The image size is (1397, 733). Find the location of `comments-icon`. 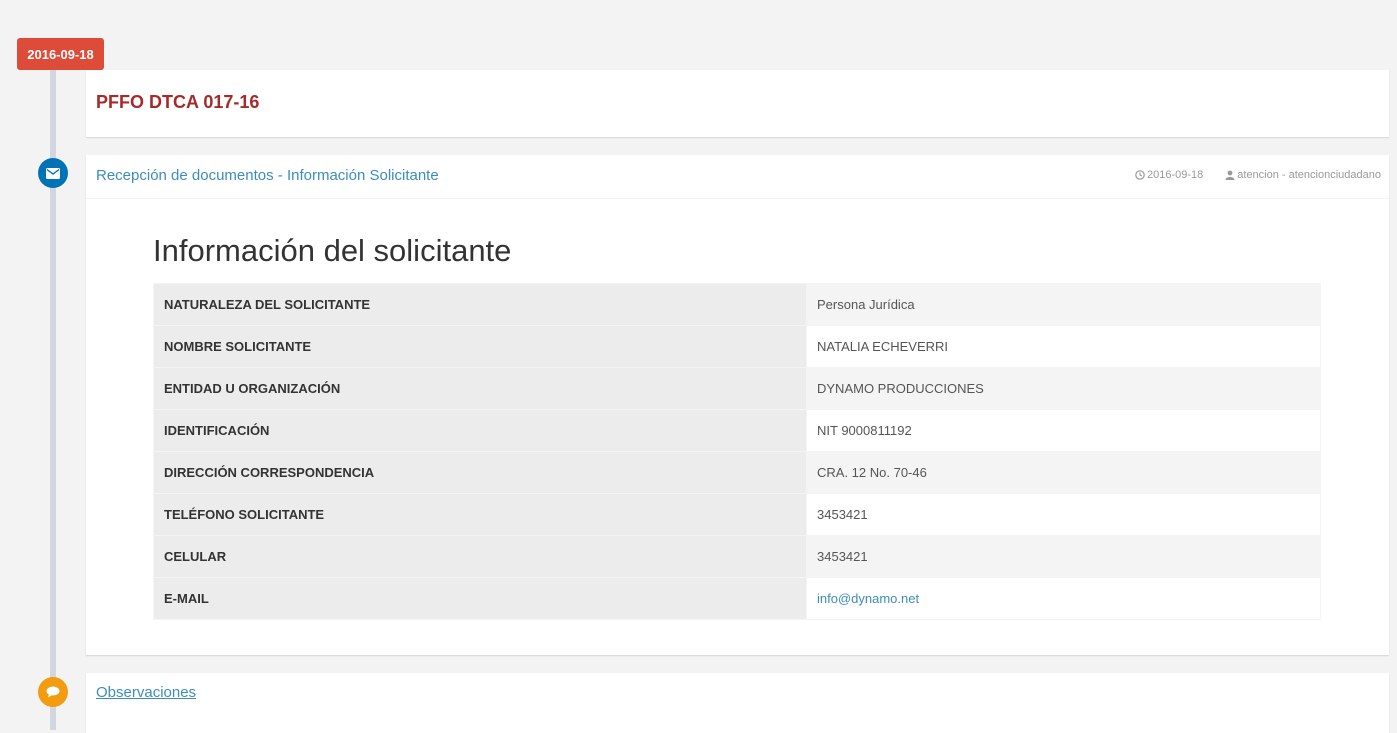

comments-icon is located at coordinates (53, 692).